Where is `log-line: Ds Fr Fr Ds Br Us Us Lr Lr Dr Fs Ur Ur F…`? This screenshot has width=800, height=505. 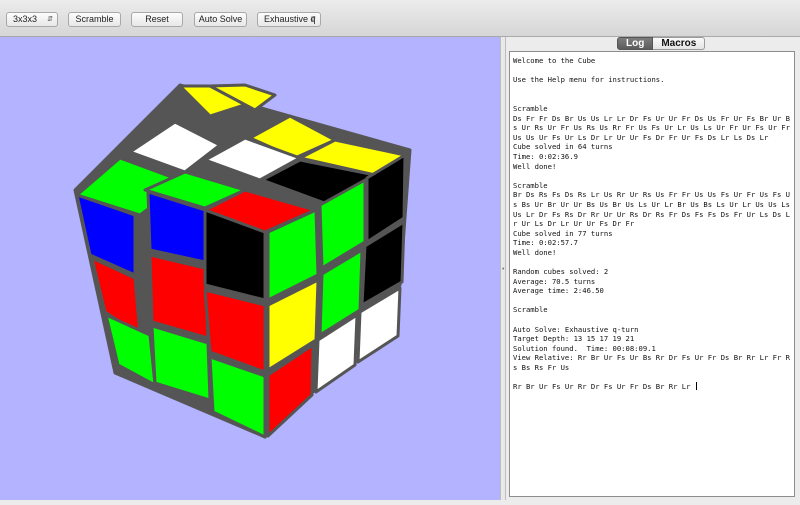
log-line: Ds Fr Fr Ds Br Us Us Lr Lr Dr Fs Ur Ur F… is located at coordinates (654, 127).